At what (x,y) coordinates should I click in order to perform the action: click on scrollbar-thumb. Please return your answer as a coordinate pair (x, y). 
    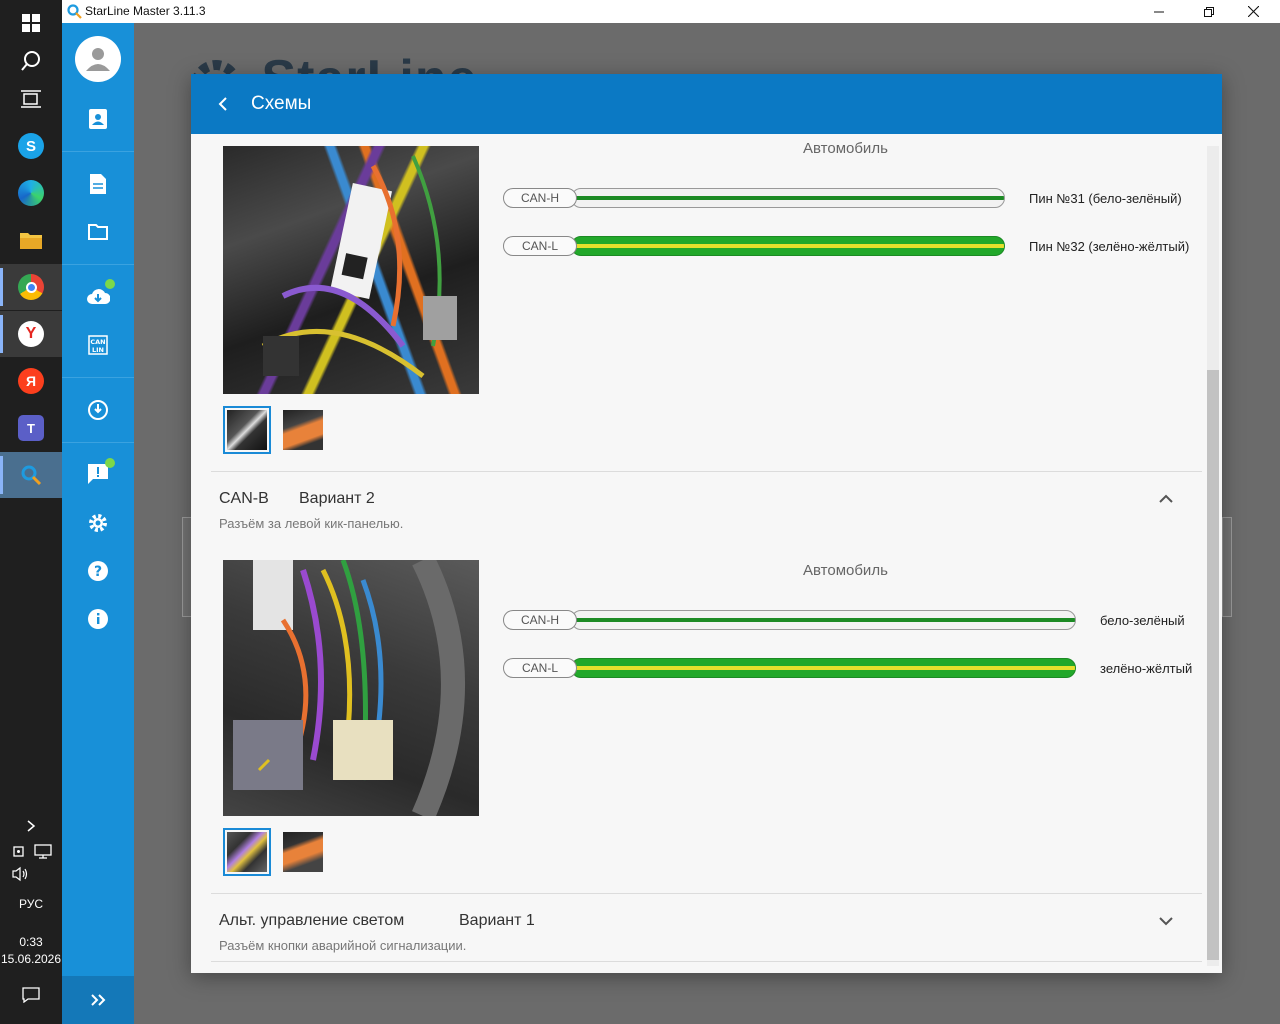
    Looking at the image, I should click on (1213, 665).